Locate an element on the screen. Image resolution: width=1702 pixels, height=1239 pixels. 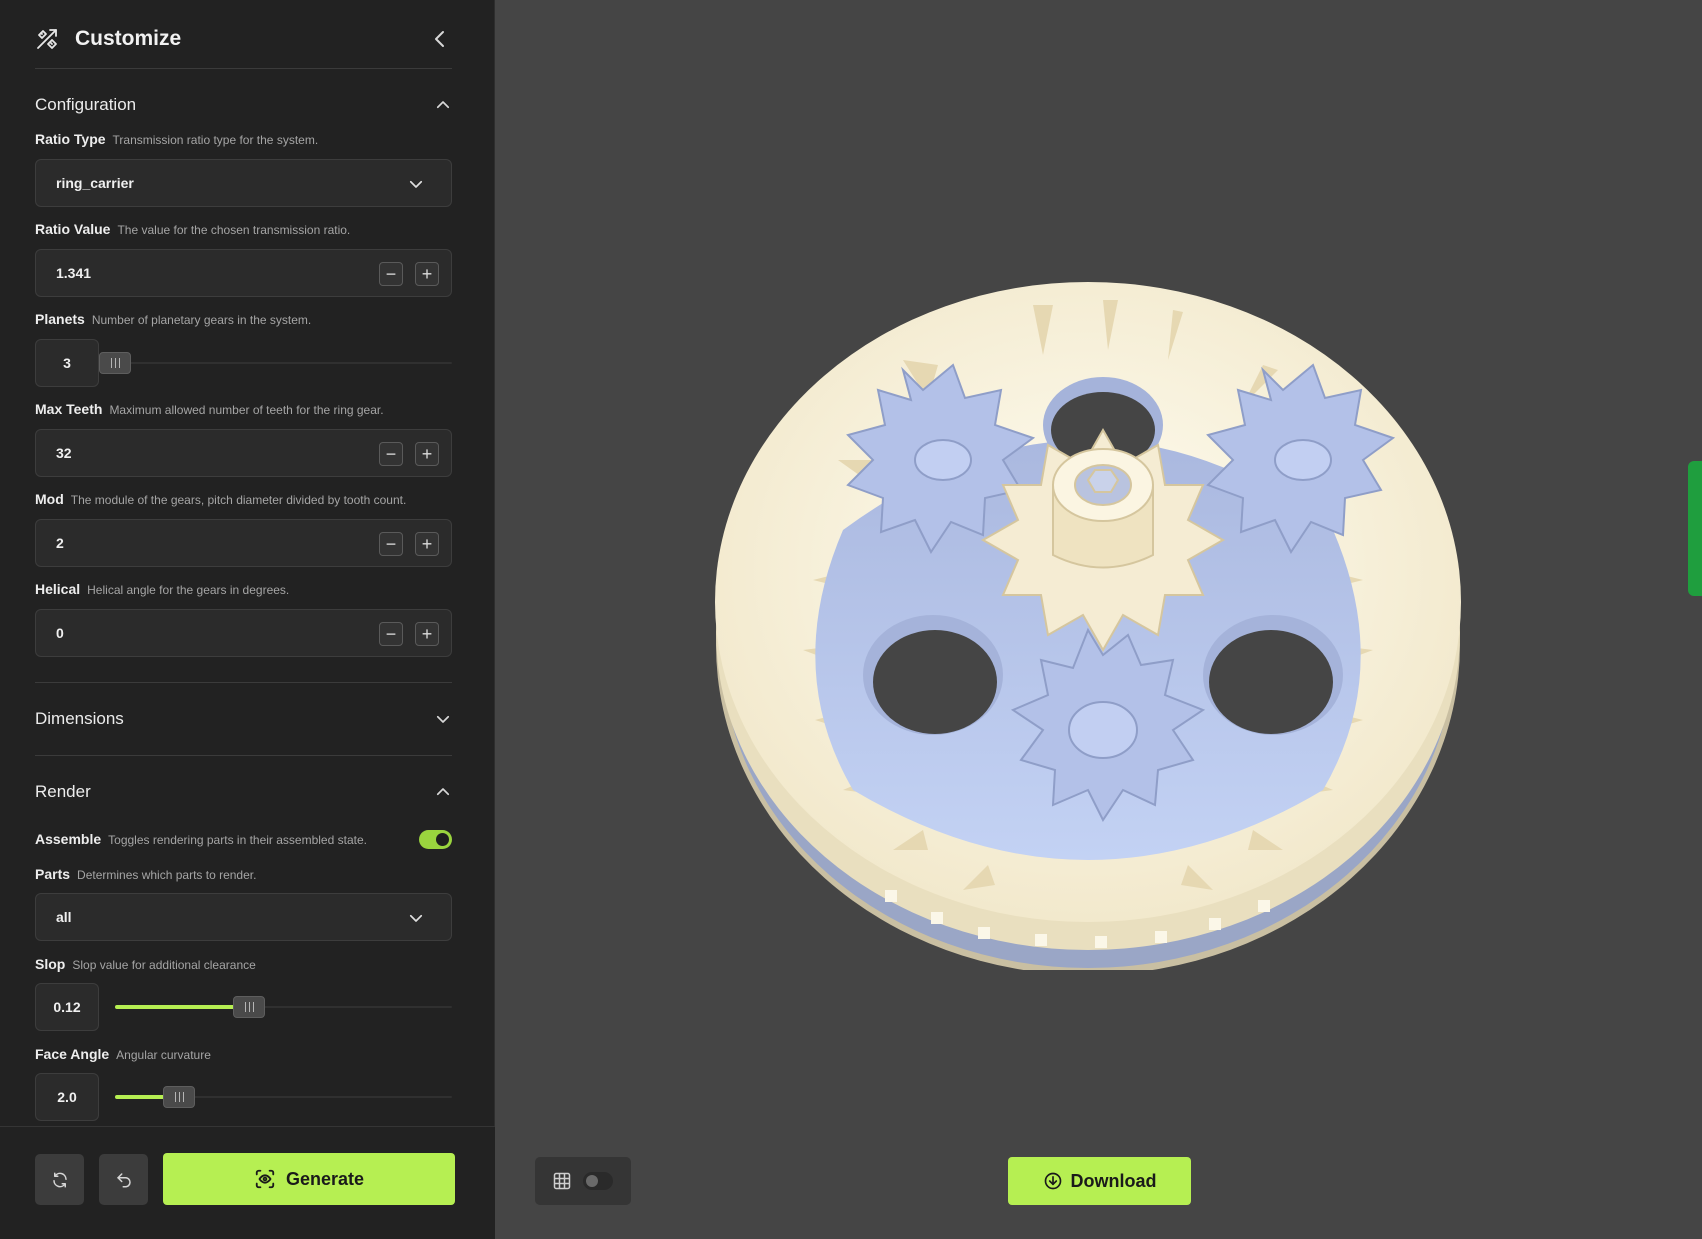
sidebar-footer: Generate is located at coordinates (247, 1182).